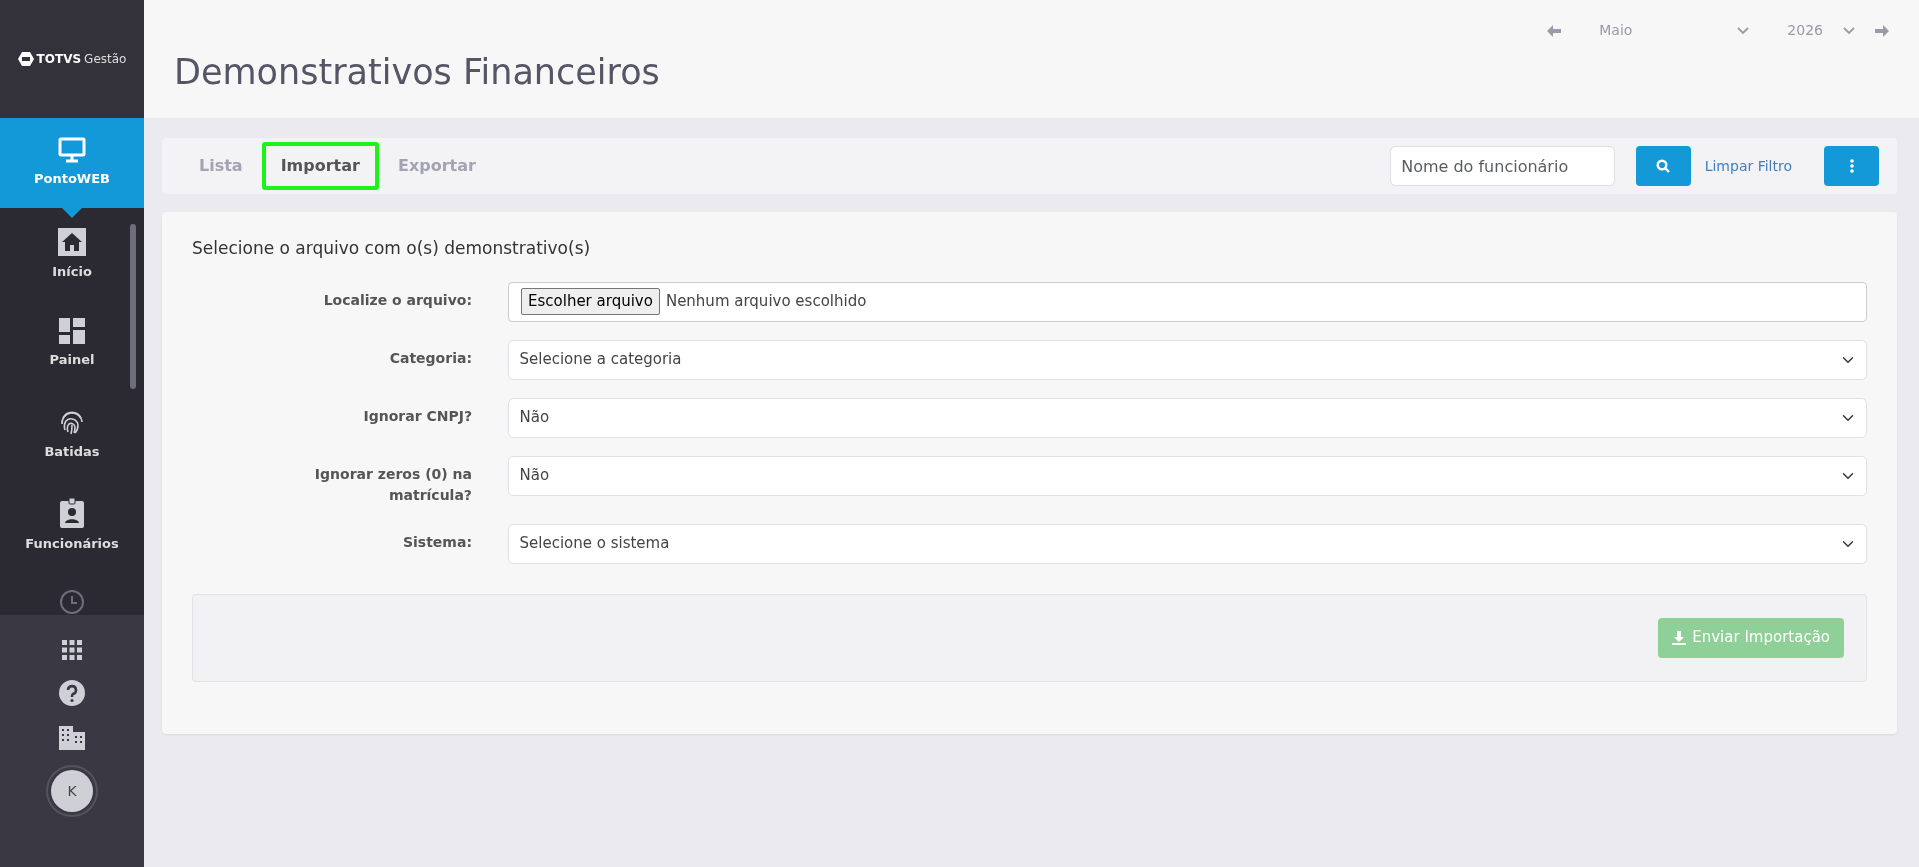  Describe the element at coordinates (1554, 30) in the screenshot. I see `arrow-left-icon` at that location.